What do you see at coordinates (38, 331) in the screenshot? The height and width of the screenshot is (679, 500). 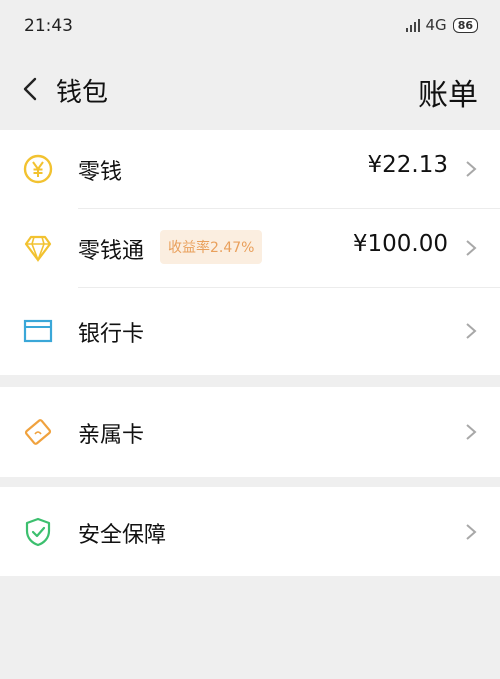 I see `bank-card-icon` at bounding box center [38, 331].